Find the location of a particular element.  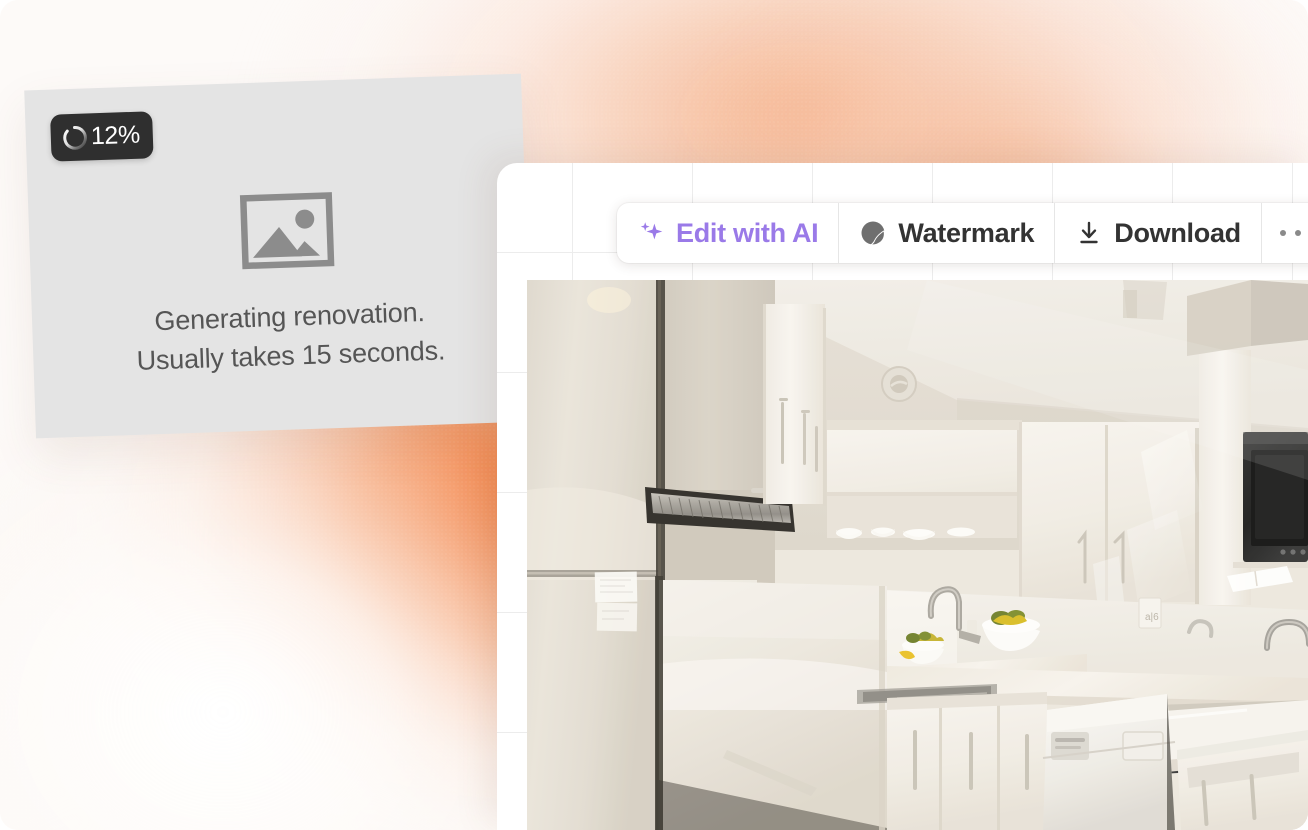

progress-badge: 12% is located at coordinates (102, 136).